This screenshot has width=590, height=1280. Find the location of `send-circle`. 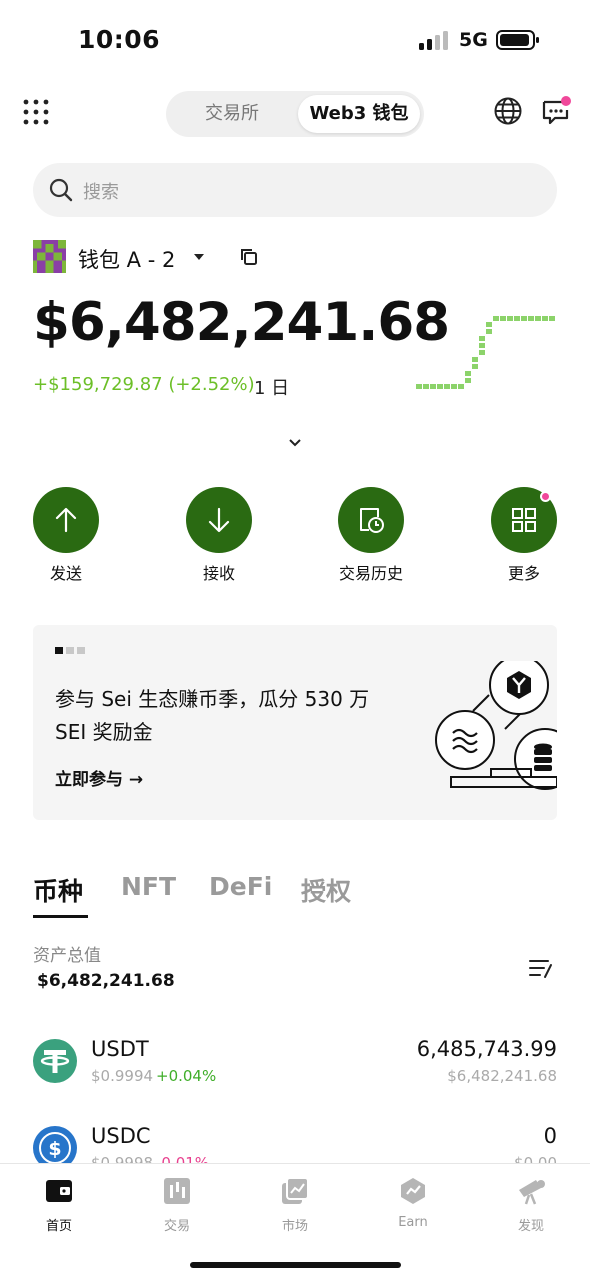

send-circle is located at coordinates (66, 520).